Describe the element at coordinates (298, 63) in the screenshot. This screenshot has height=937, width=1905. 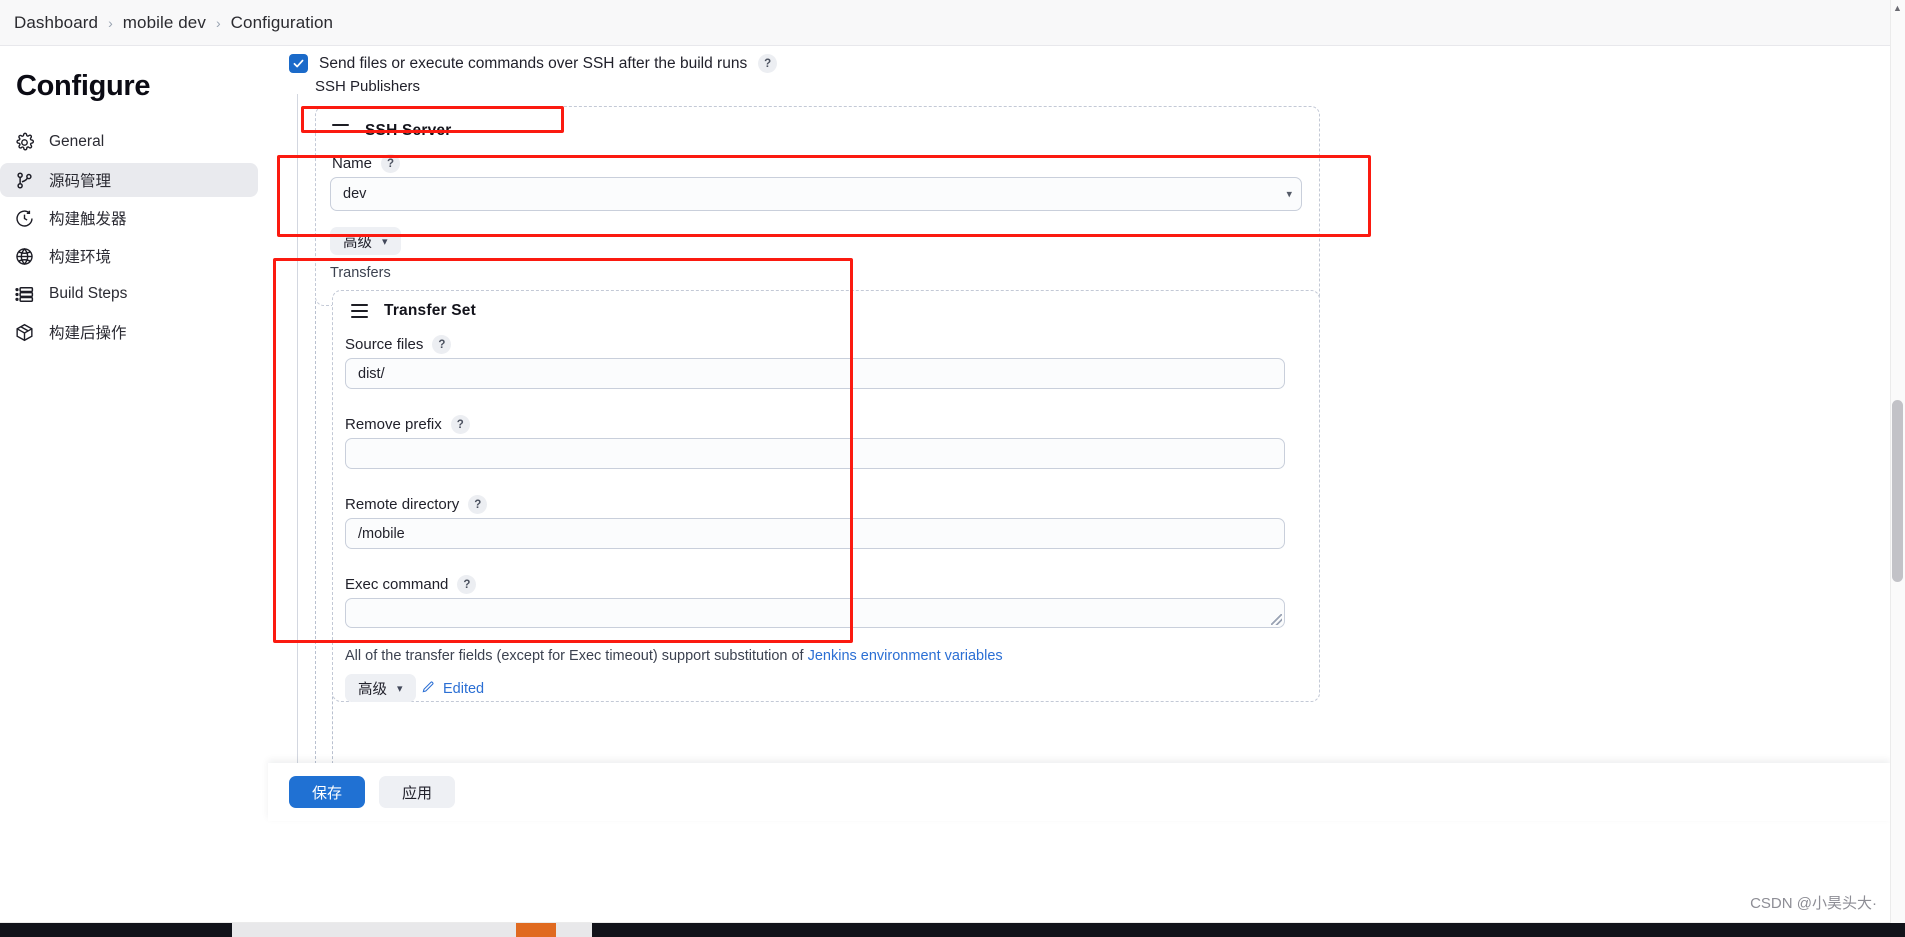
I see `ssh-publisher-checkbox` at that location.